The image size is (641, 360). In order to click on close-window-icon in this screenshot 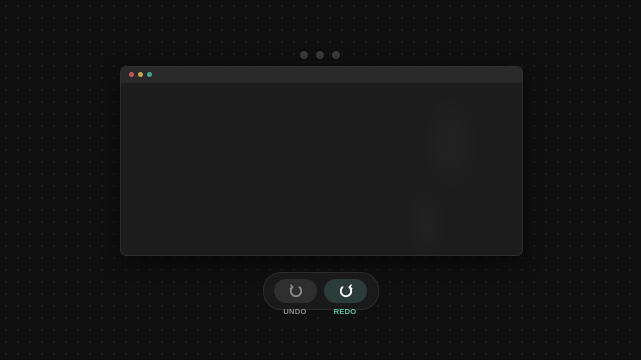, I will do `click(131, 74)`.